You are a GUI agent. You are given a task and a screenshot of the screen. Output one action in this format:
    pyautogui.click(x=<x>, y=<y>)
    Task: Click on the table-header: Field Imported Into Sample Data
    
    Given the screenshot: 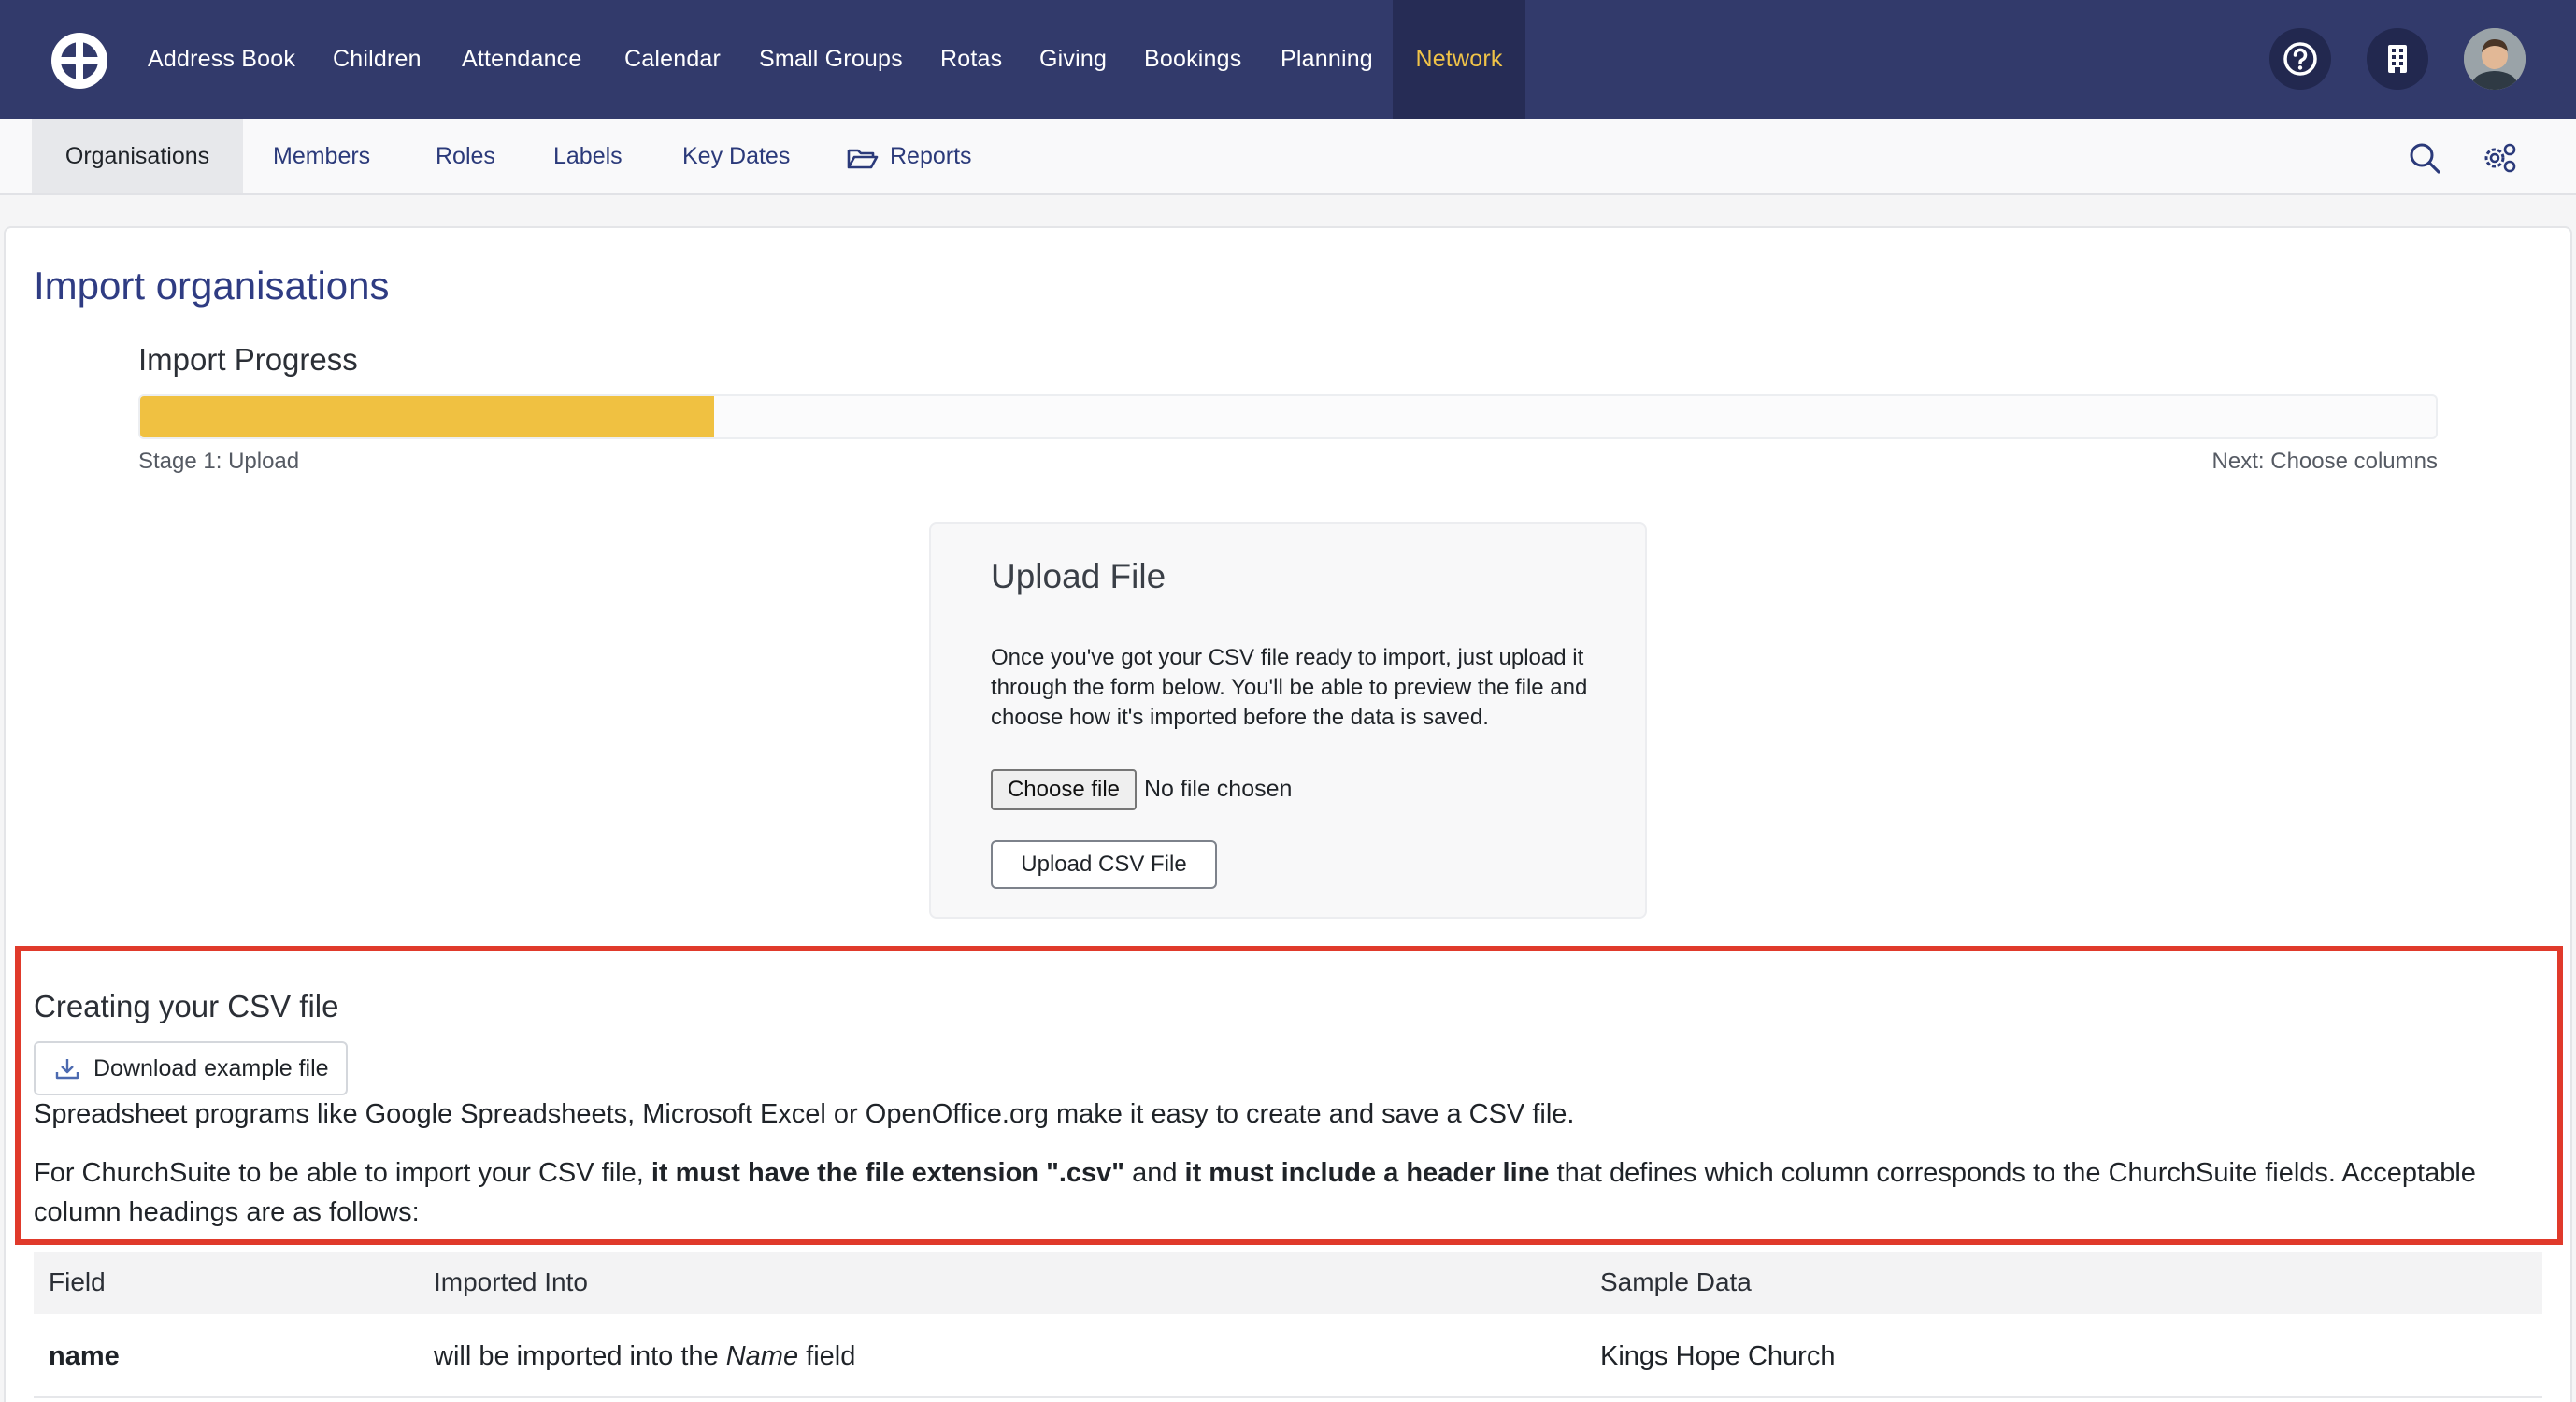 What is the action you would take?
    pyautogui.click(x=1288, y=1283)
    